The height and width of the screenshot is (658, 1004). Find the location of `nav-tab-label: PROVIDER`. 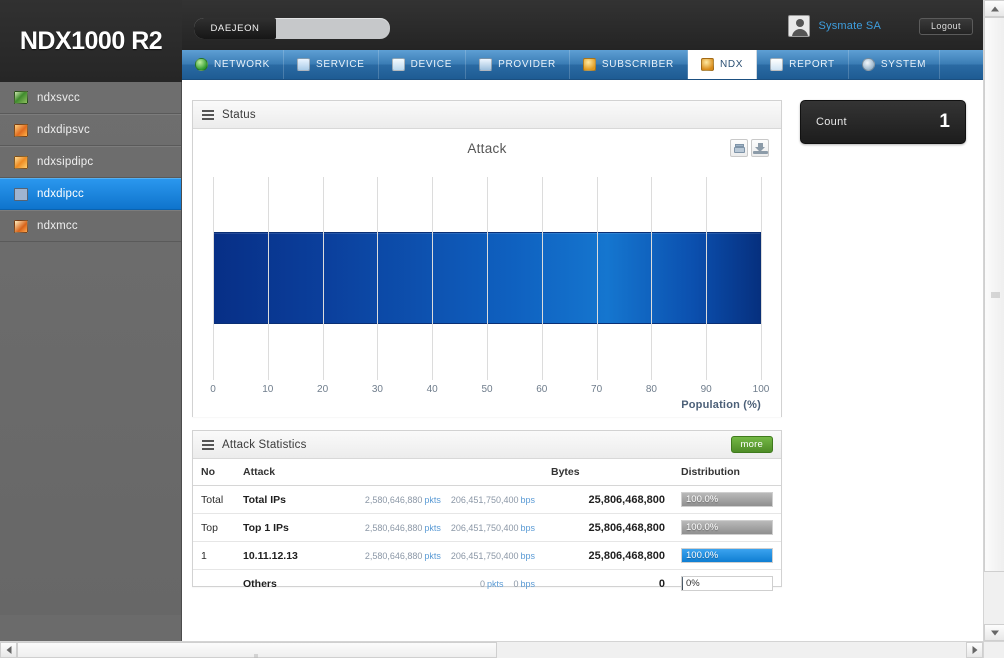

nav-tab-label: PROVIDER is located at coordinates (527, 64).